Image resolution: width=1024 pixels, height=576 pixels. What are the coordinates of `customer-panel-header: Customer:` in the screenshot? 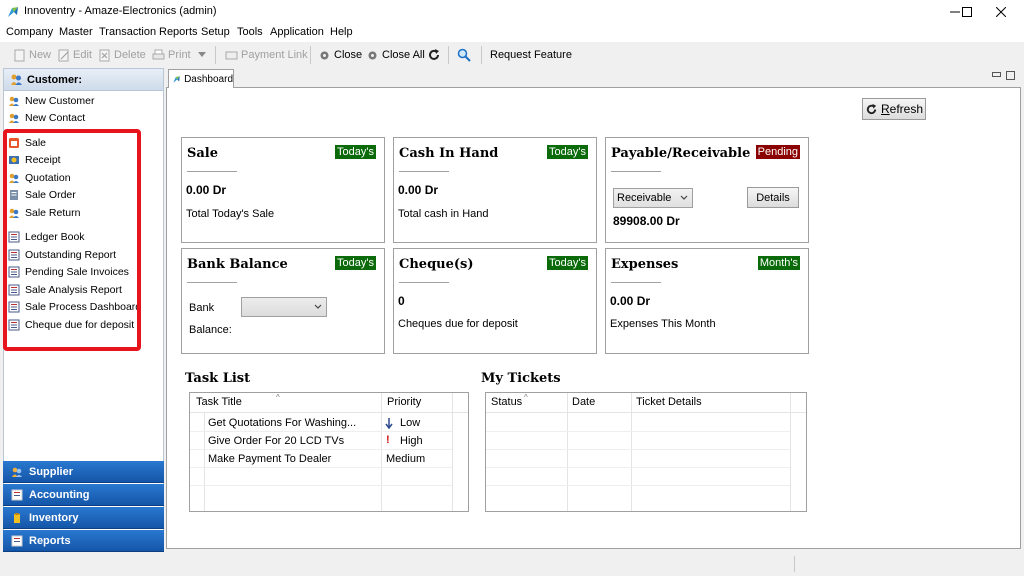 It's located at (83, 80).